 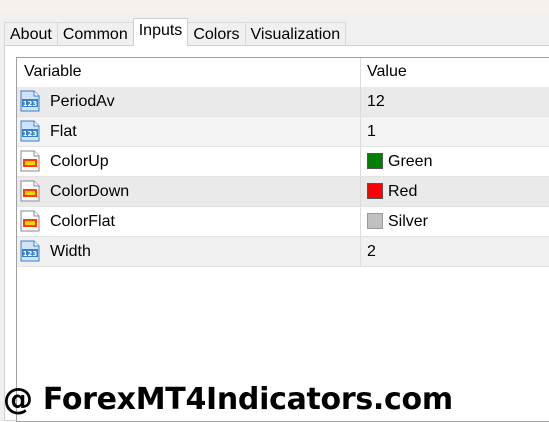 What do you see at coordinates (455, 72) in the screenshot?
I see `header-value-cell: Value` at bounding box center [455, 72].